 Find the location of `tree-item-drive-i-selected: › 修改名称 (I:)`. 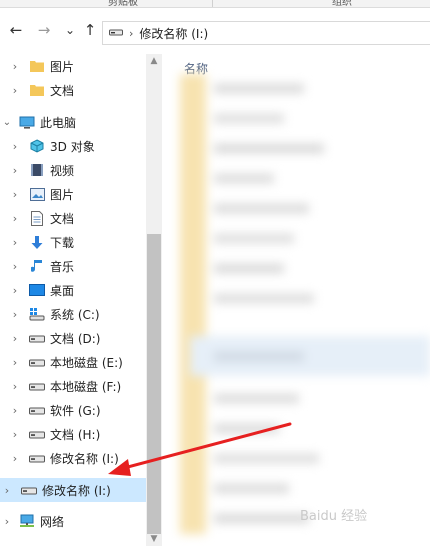

tree-item-drive-i-selected: › 修改名称 (I:) is located at coordinates (73, 490).